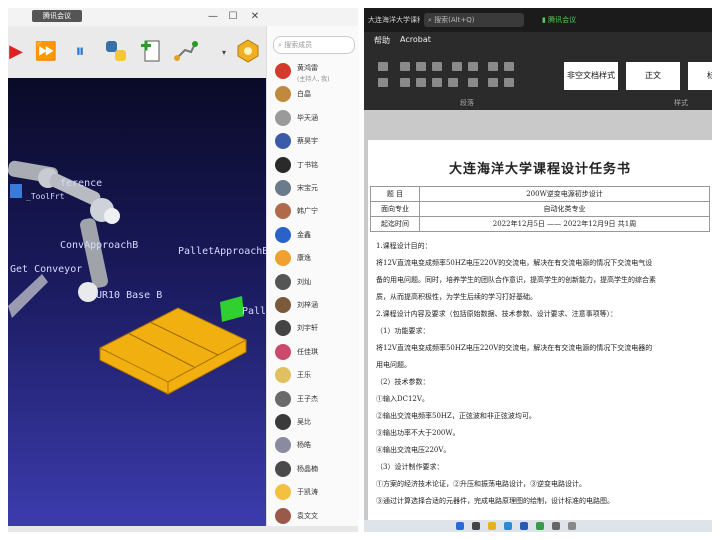 Image resolution: width=720 pixels, height=540 pixels. I want to click on participant-item: 王子杰, so click(315, 399).